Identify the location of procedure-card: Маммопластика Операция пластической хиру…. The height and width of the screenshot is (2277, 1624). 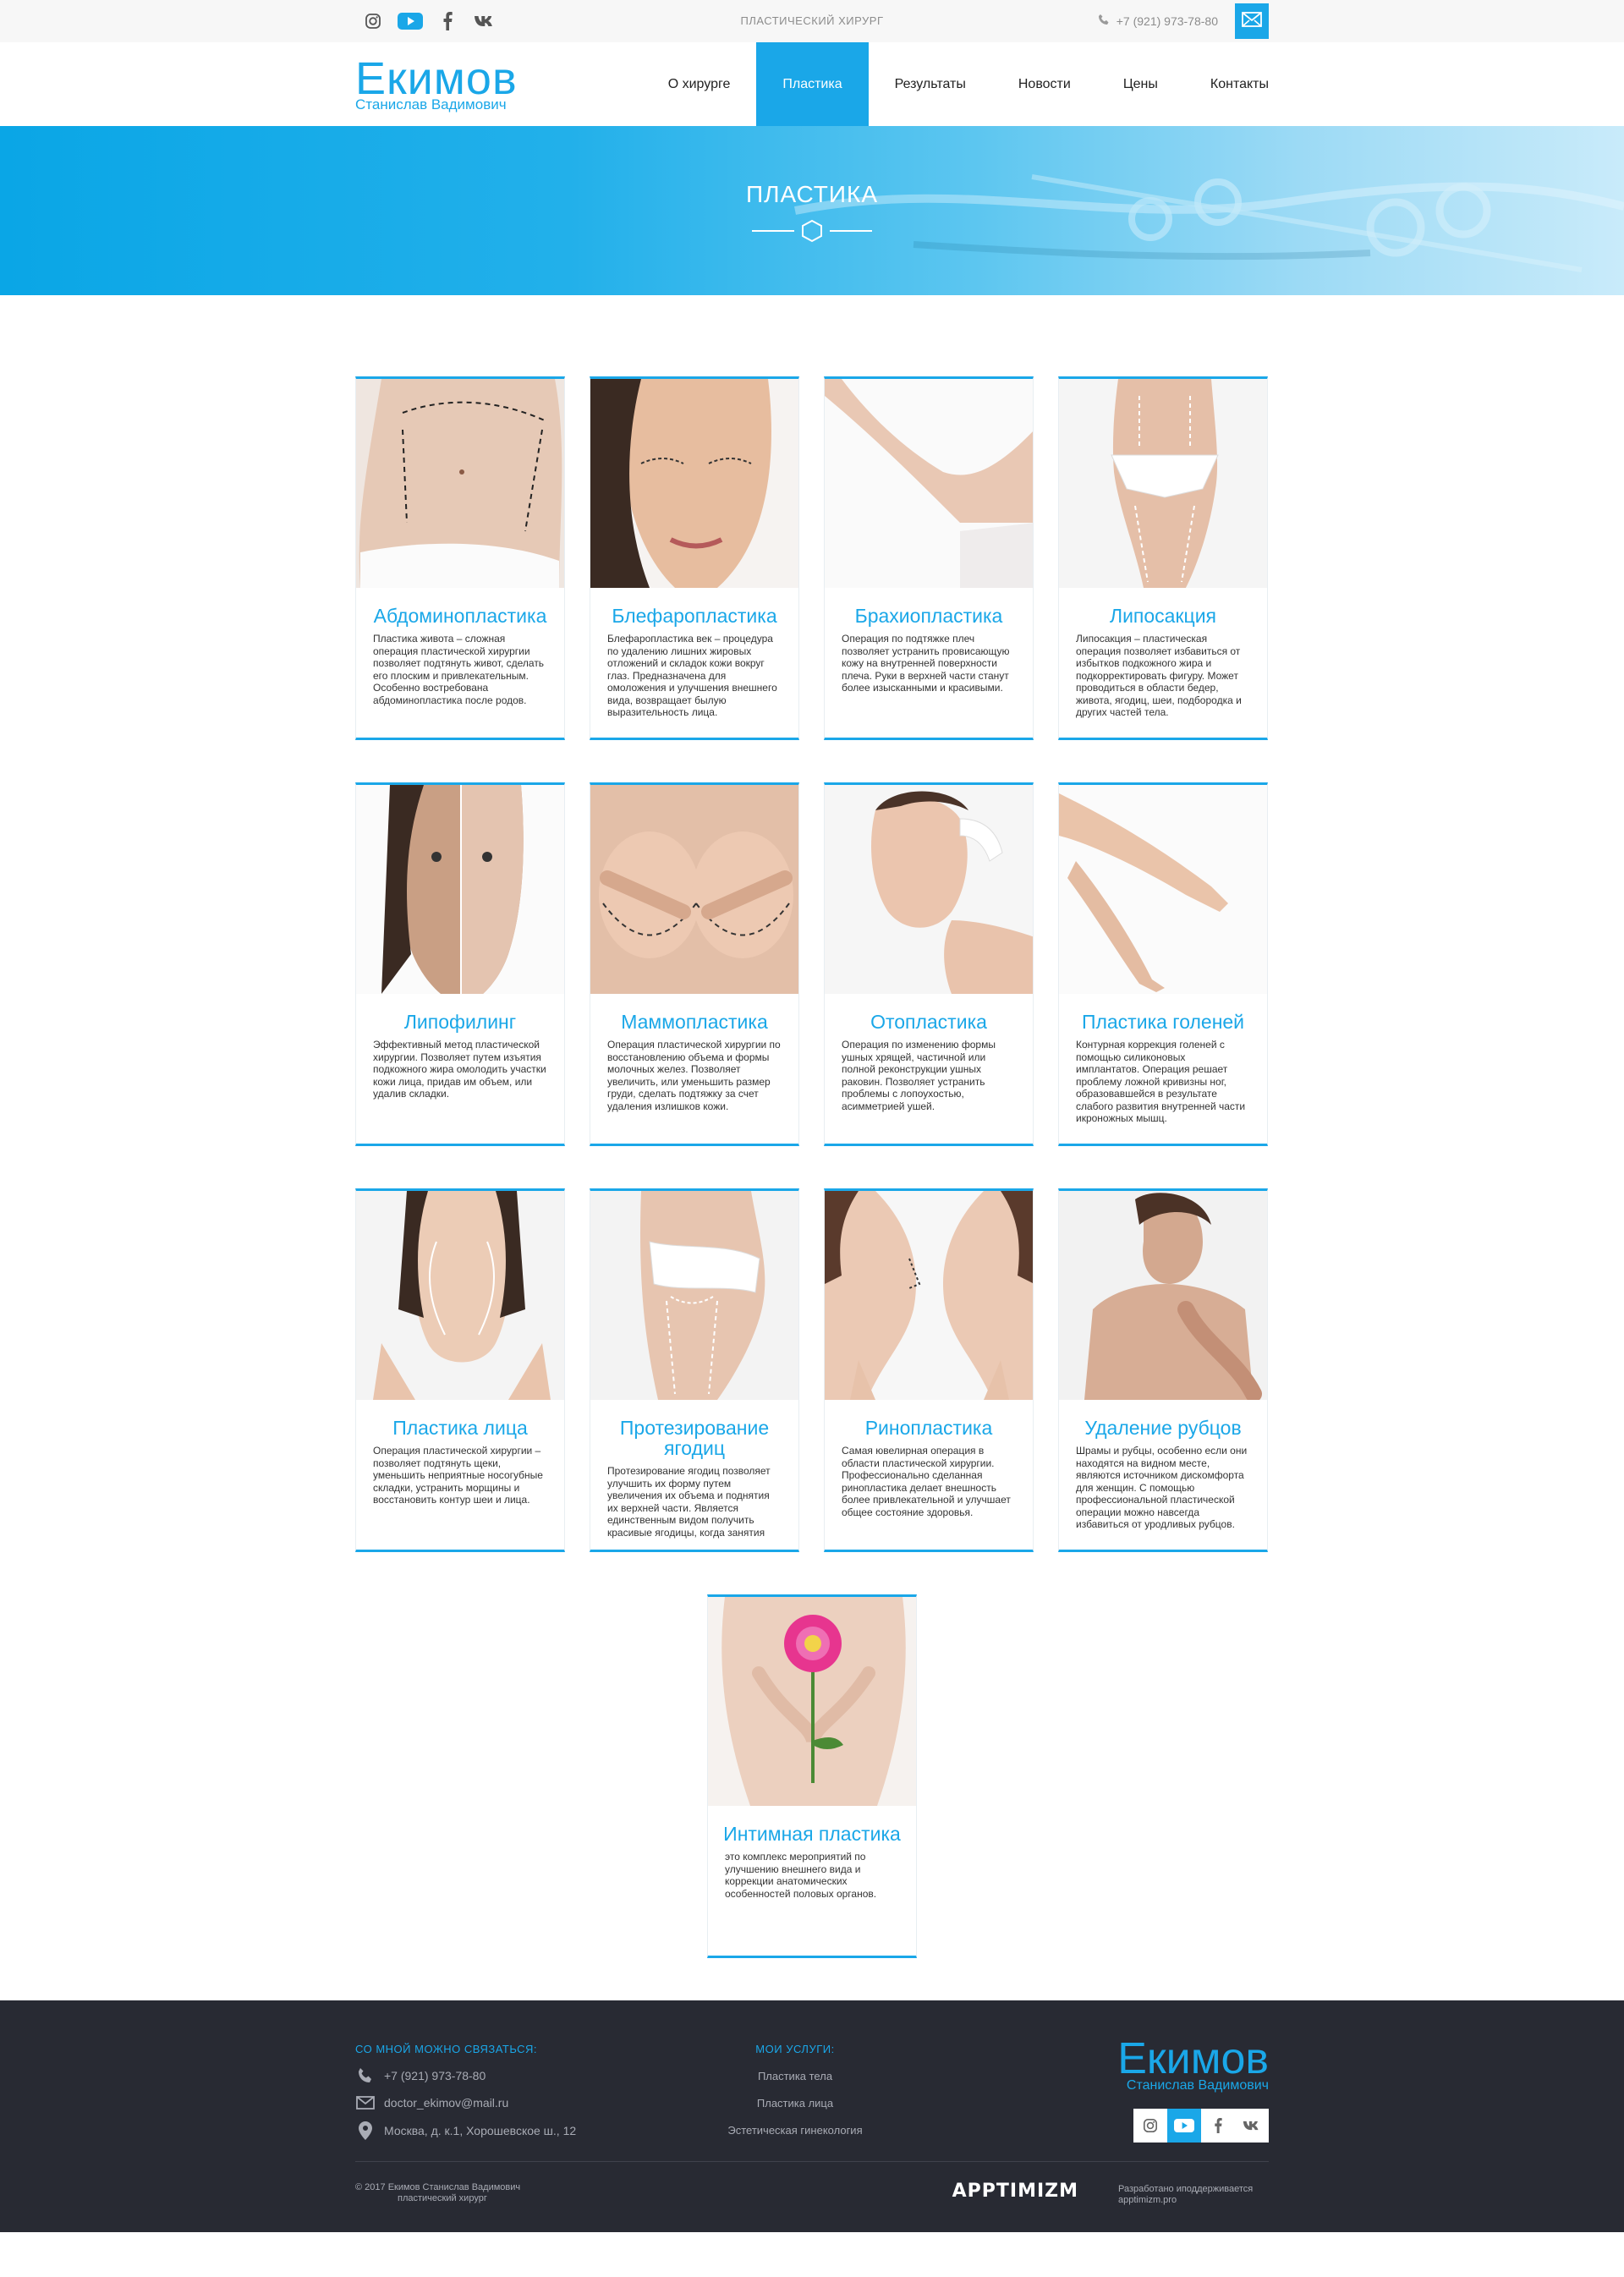
(694, 964).